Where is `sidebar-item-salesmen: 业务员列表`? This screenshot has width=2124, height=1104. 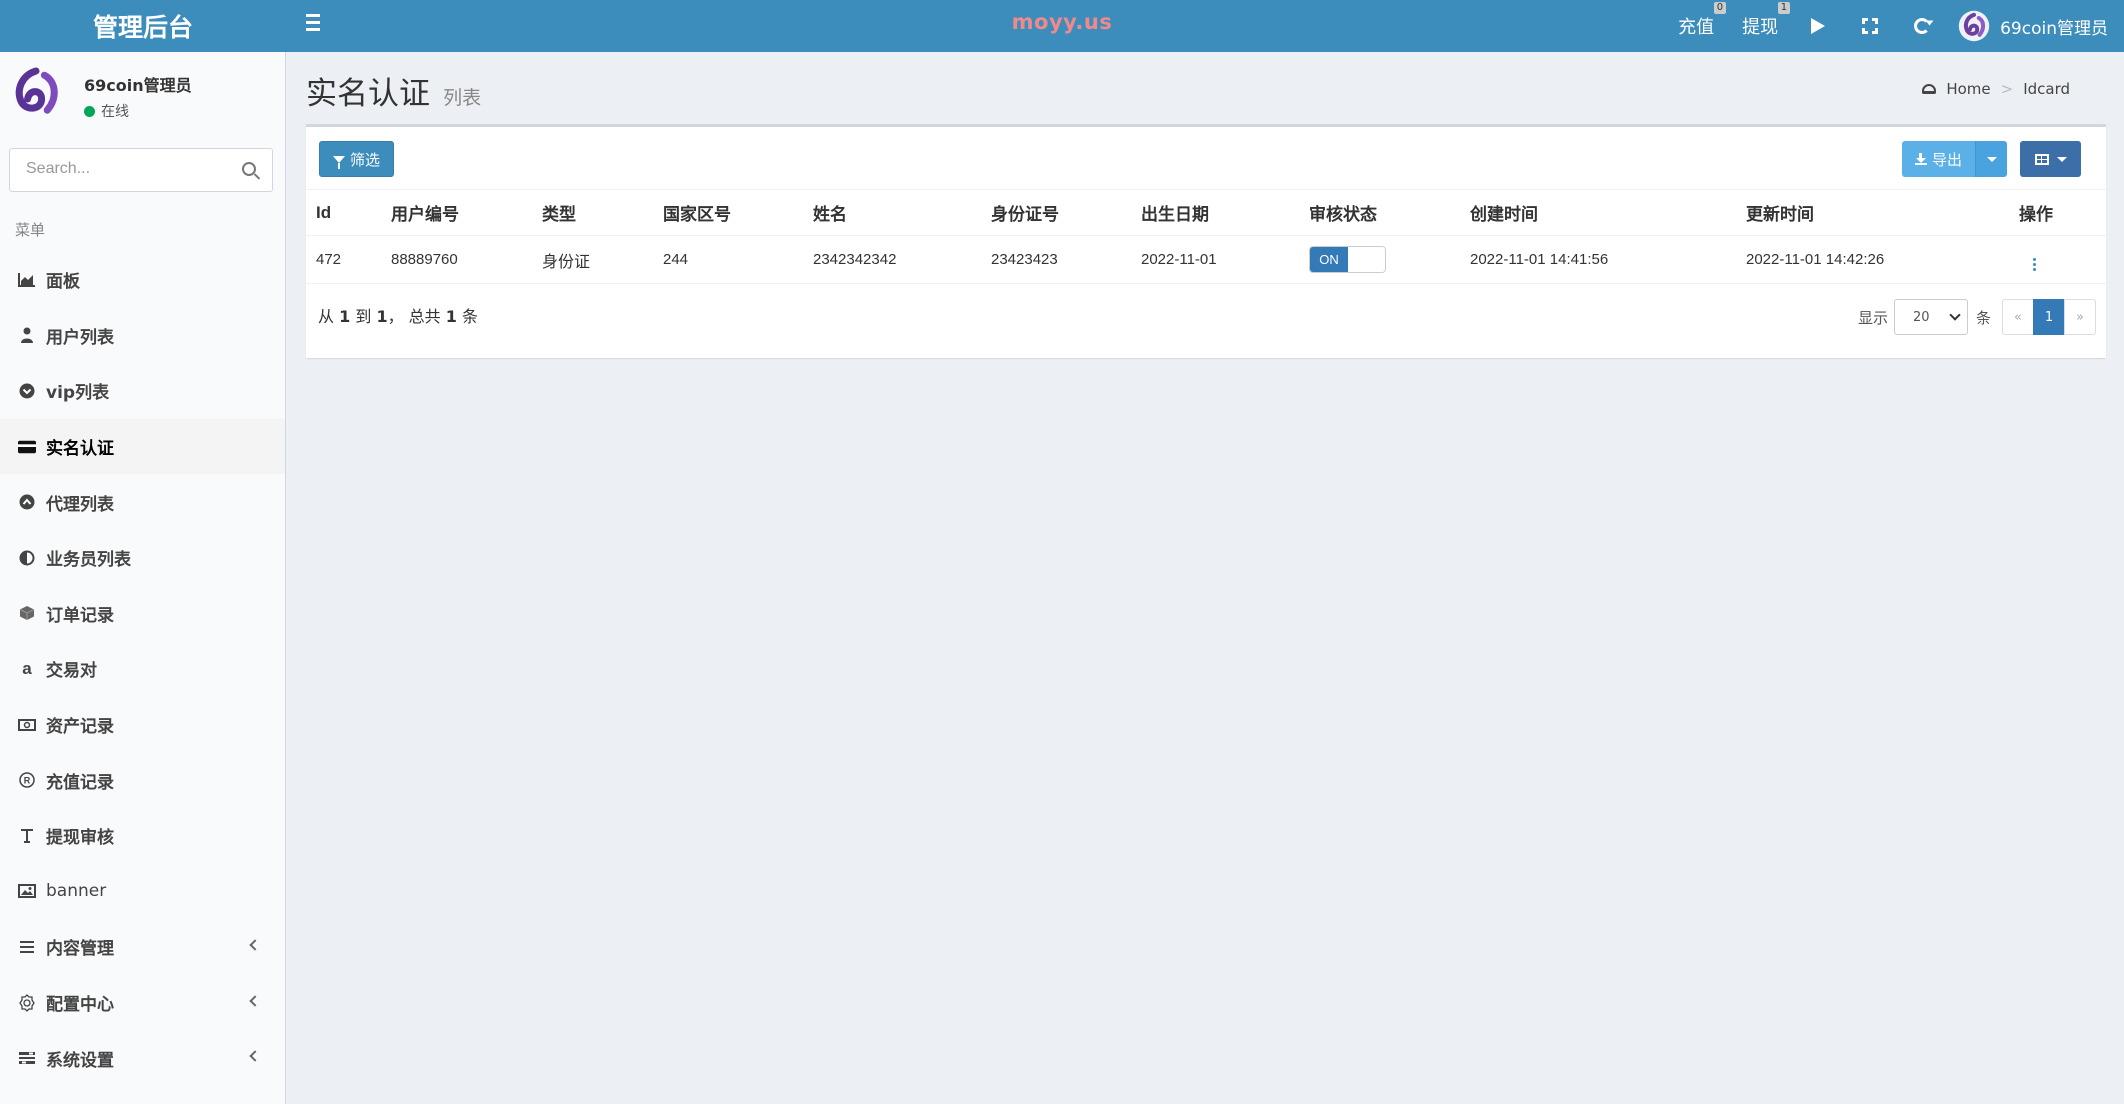 sidebar-item-salesmen: 业务员列表 is located at coordinates (142, 558).